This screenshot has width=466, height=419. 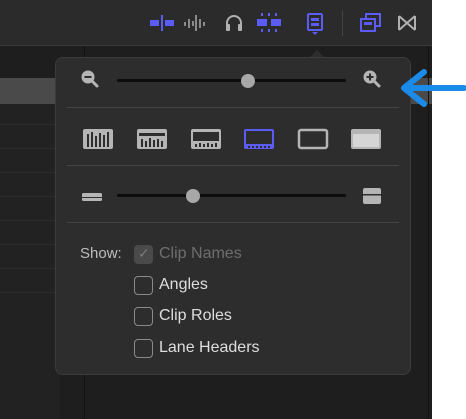 What do you see at coordinates (259, 139) in the screenshot?
I see `appearance-filmstrip-large-button` at bounding box center [259, 139].